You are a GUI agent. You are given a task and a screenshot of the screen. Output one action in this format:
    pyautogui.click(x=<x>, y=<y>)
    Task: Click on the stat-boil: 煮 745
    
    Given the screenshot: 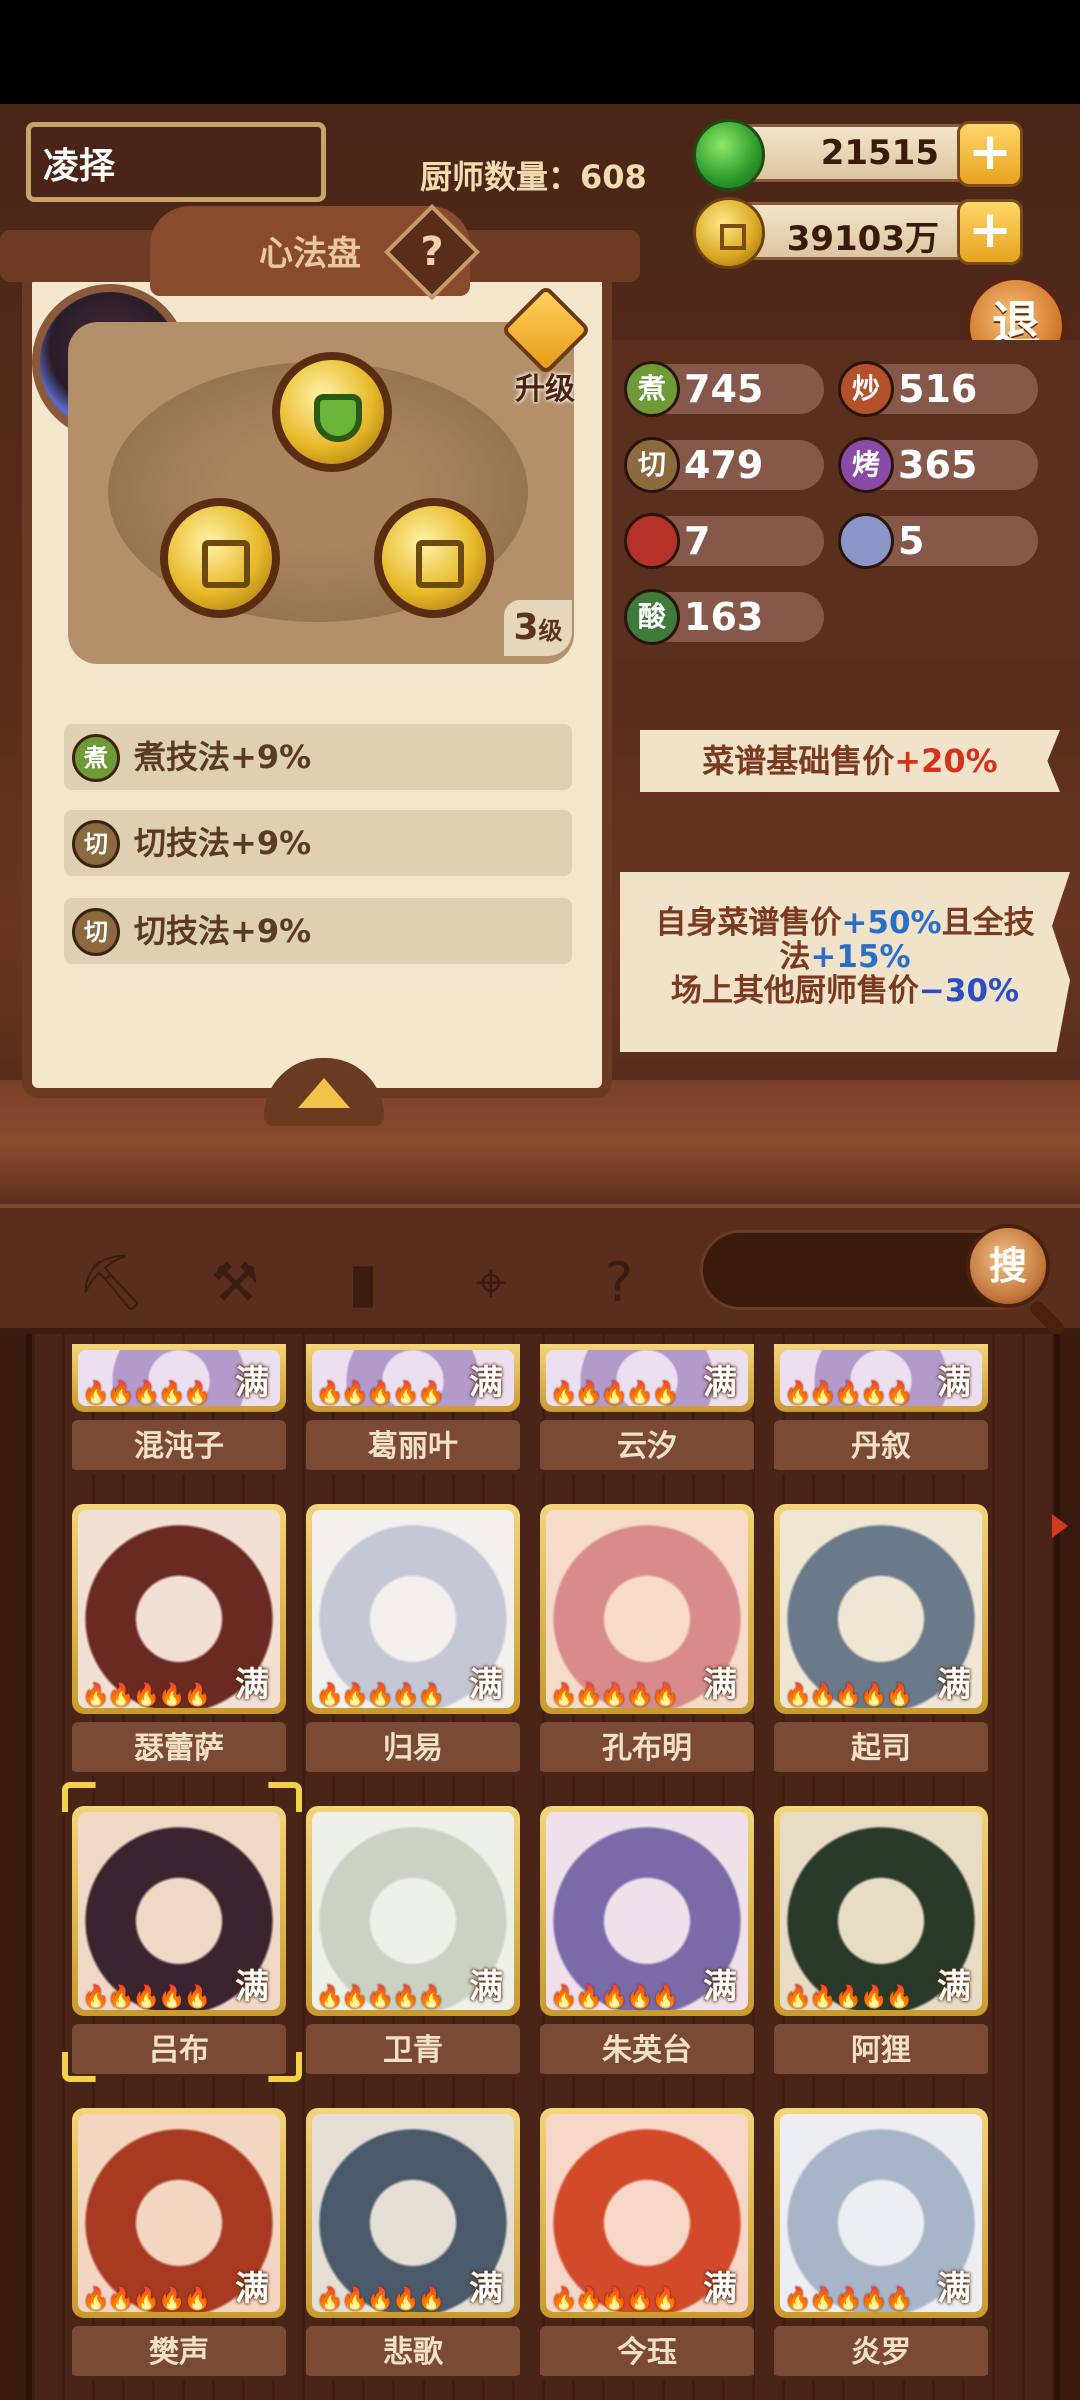 What is the action you would take?
    pyautogui.click(x=724, y=389)
    